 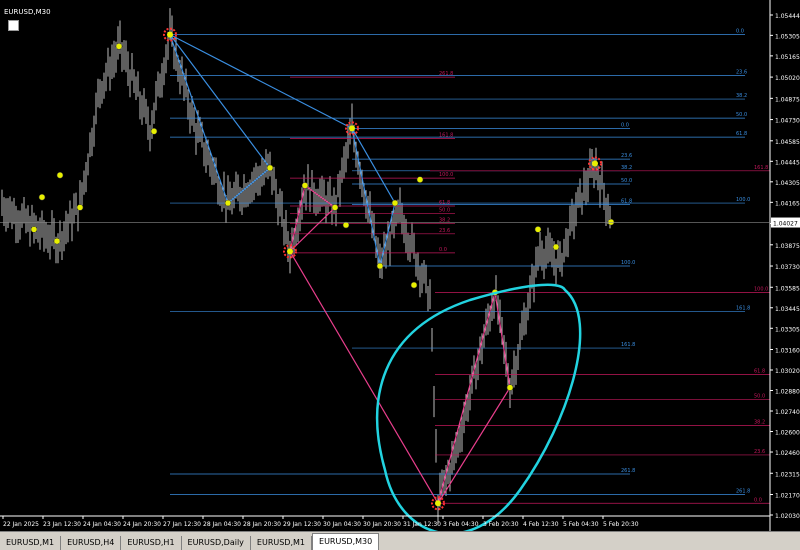 What do you see at coordinates (302, 524) in the screenshot?
I see `time-tick-label: 29 Jan 12:30` at bounding box center [302, 524].